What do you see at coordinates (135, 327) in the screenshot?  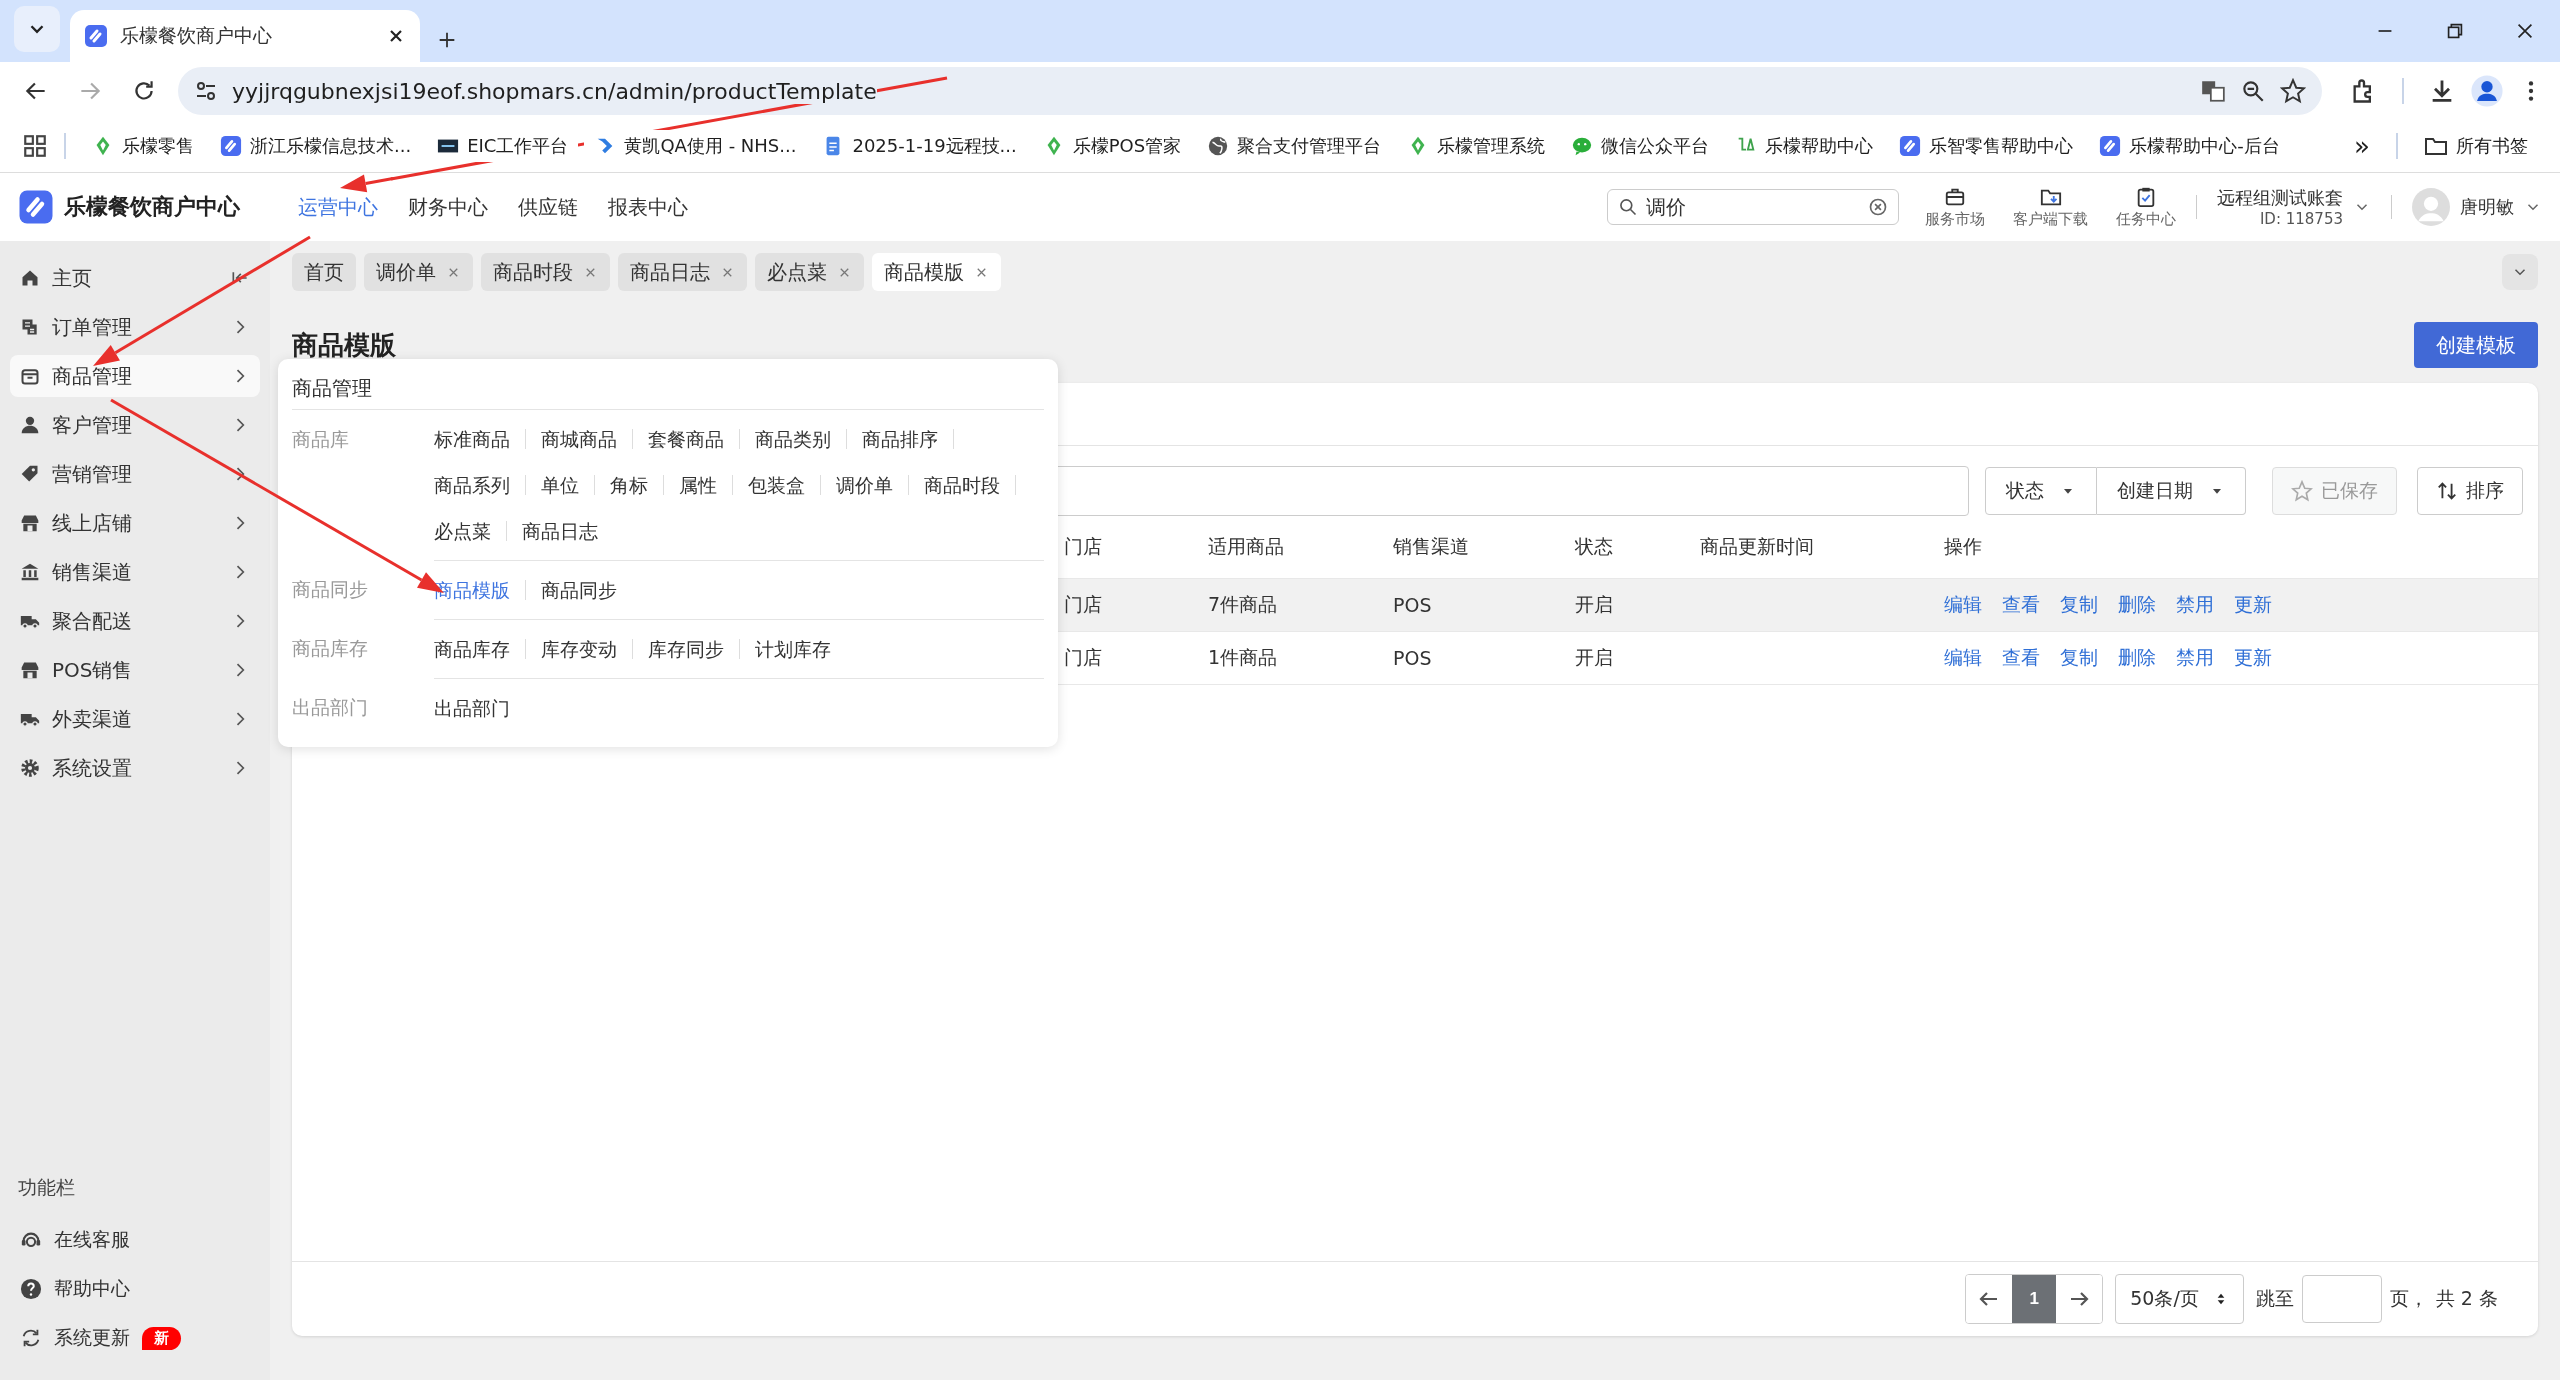 I see `sidebar-item: 订单管理` at bounding box center [135, 327].